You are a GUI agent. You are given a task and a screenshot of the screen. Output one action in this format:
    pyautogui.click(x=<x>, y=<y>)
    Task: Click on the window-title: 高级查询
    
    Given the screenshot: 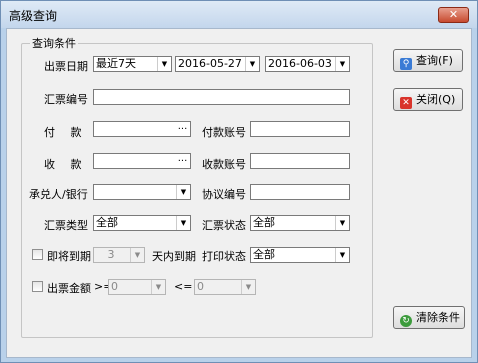 What is the action you would take?
    pyautogui.click(x=33, y=16)
    